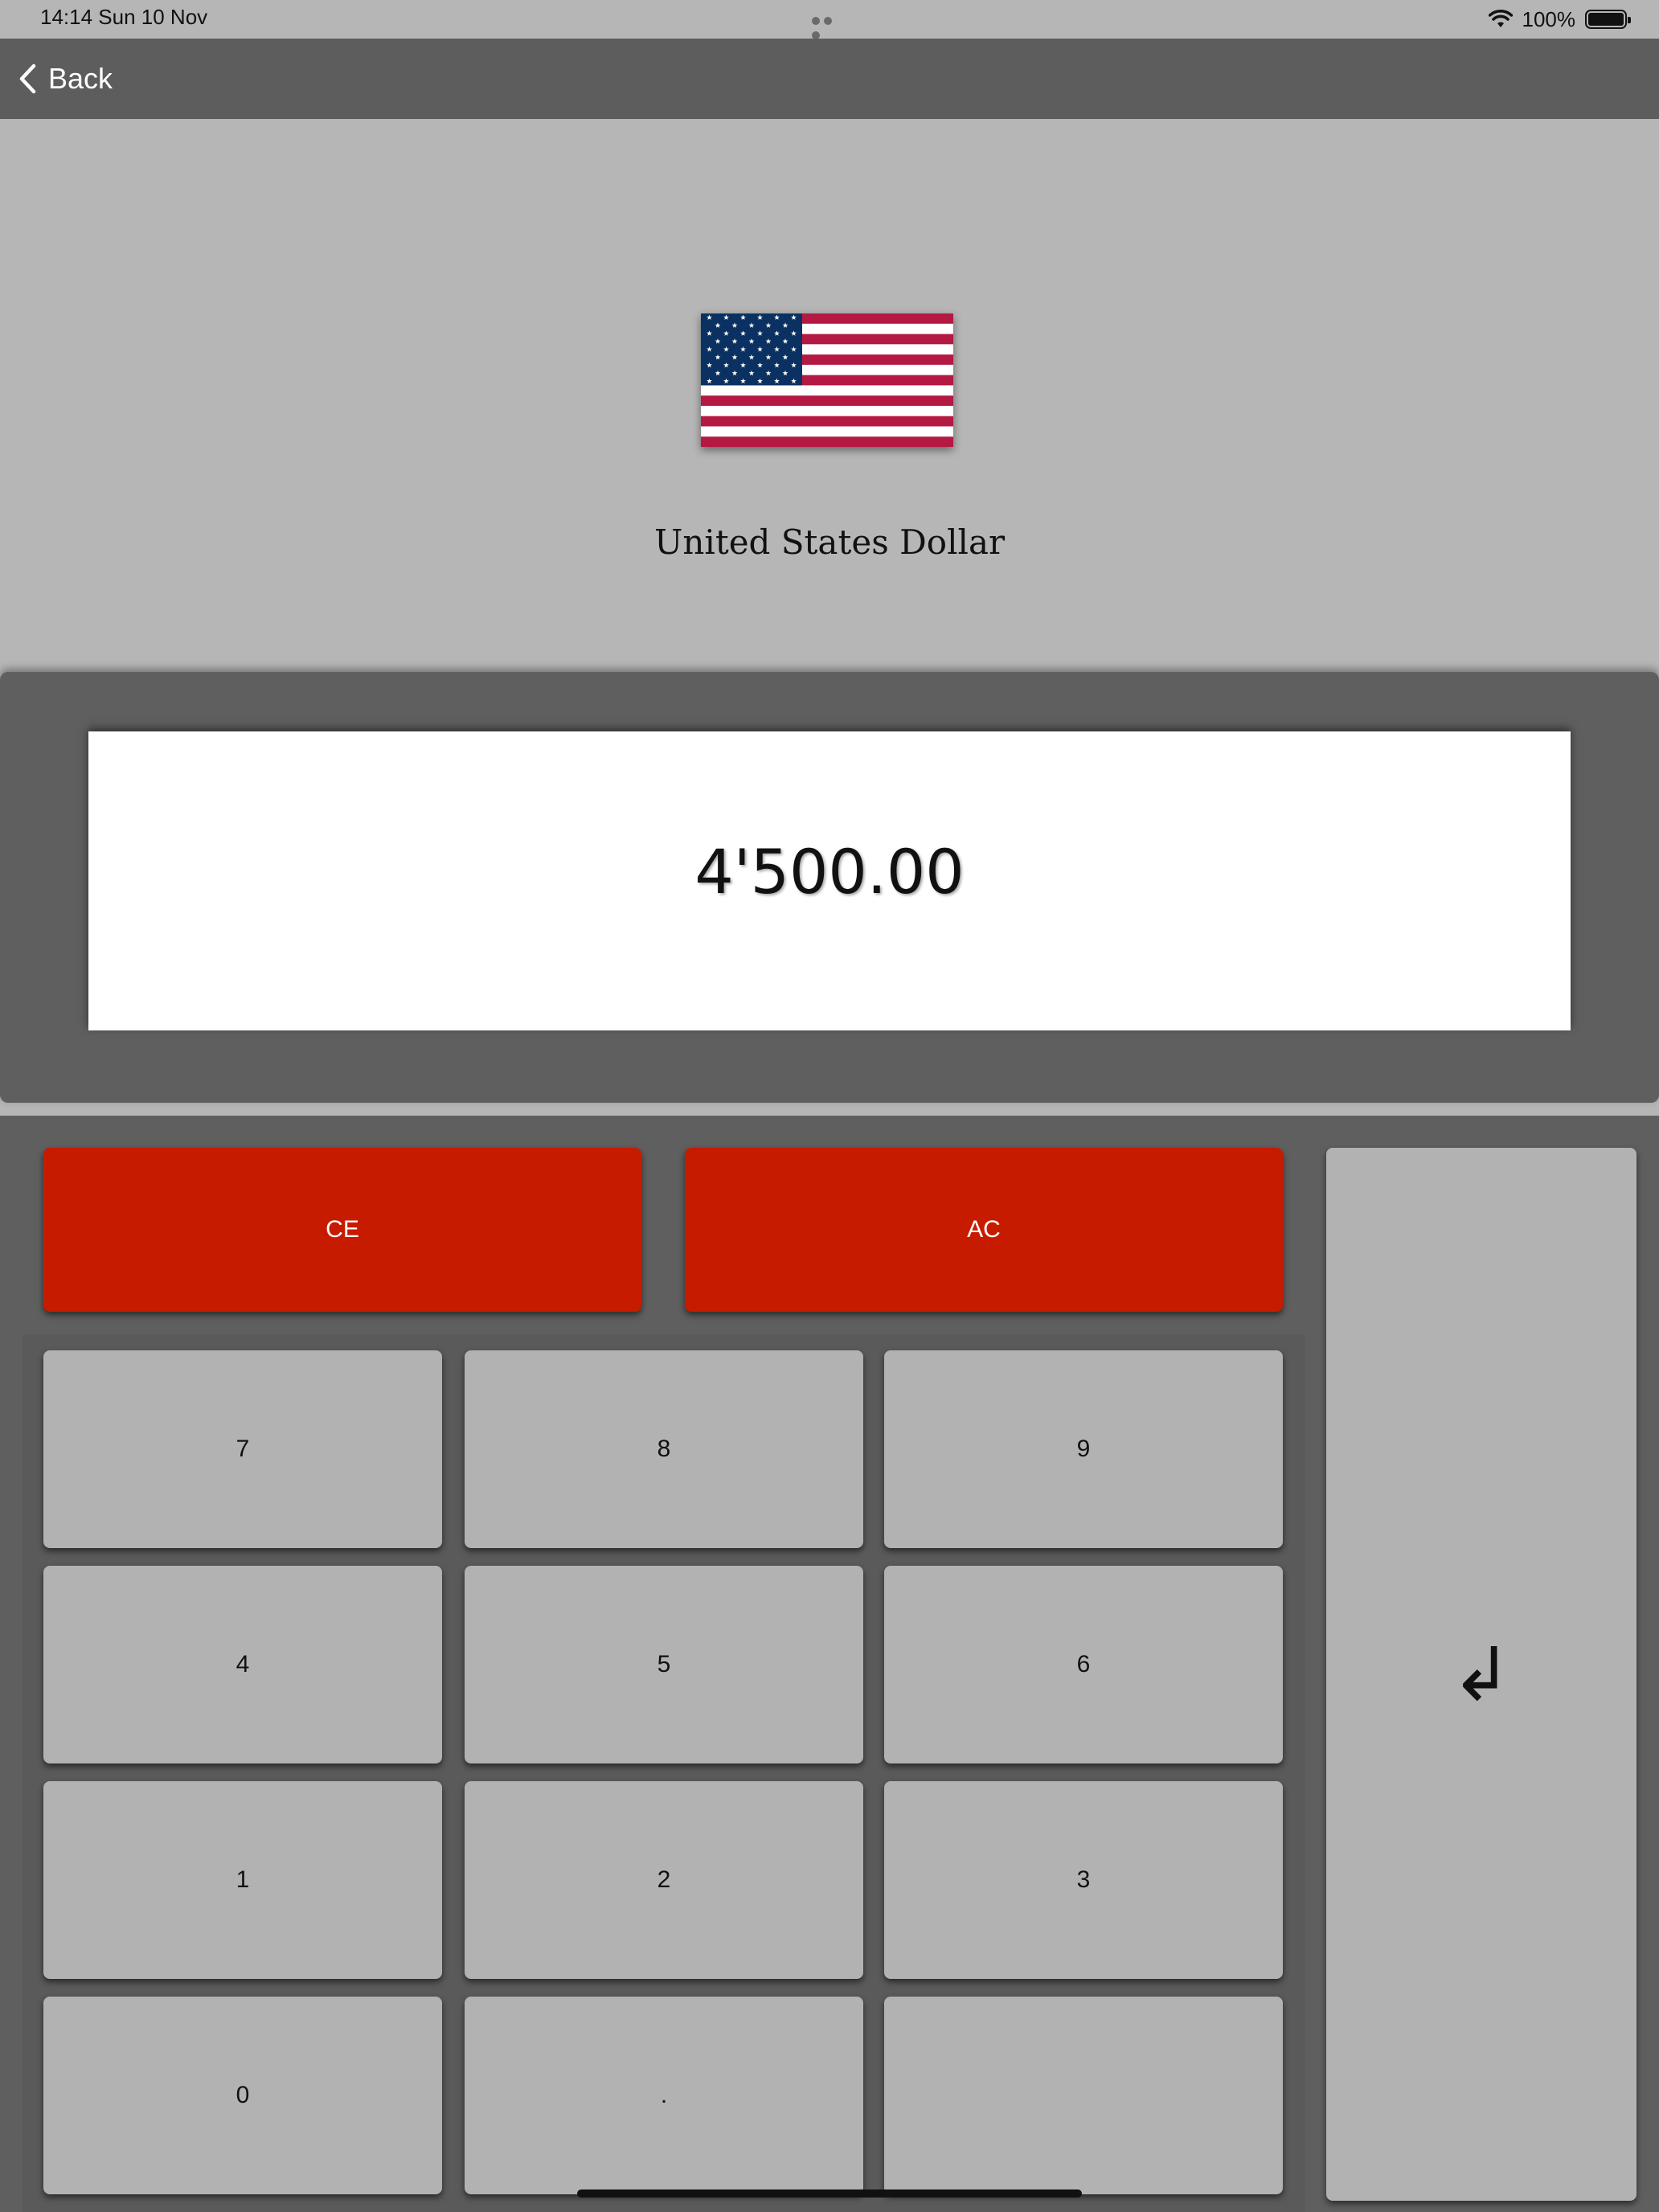 The image size is (1659, 2212). I want to click on home-indicator, so click(829, 2193).